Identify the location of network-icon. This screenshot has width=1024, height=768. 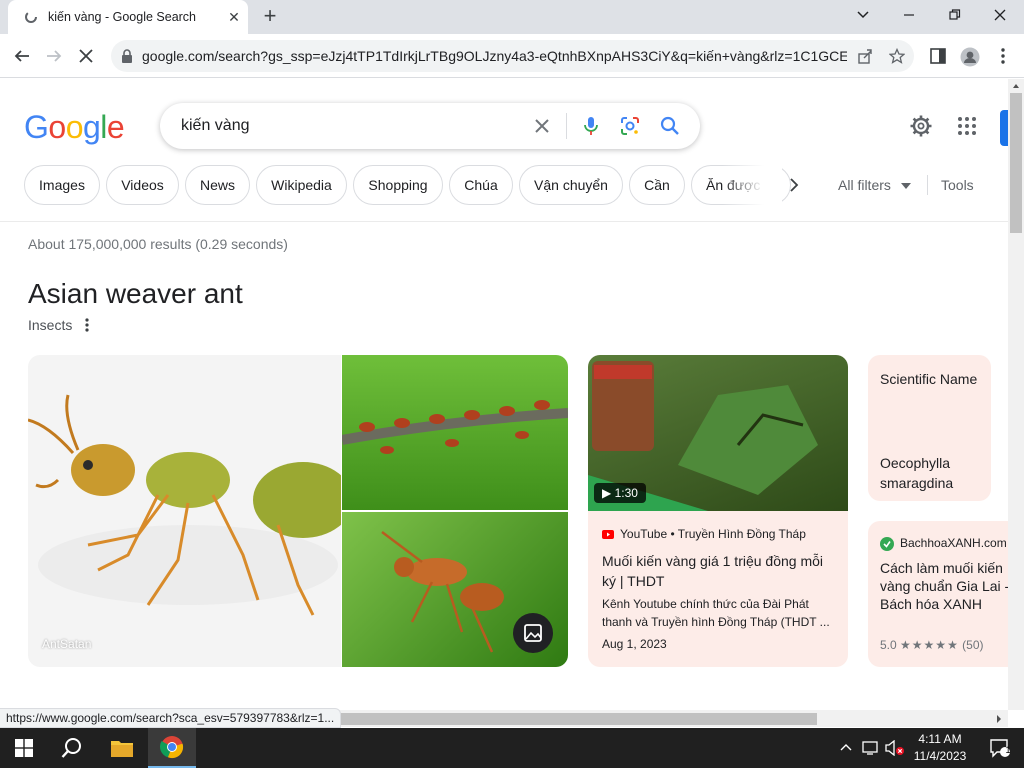
(871, 750).